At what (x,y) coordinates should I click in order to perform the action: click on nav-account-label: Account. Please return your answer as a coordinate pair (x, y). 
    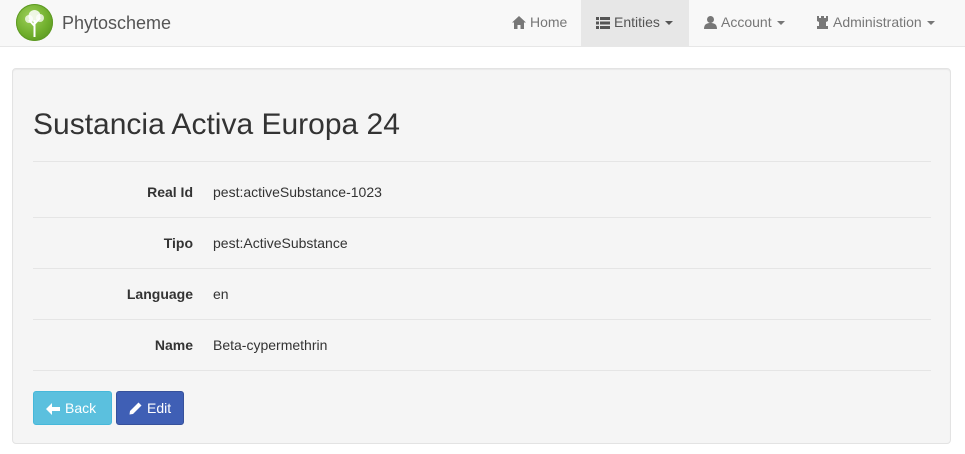
    Looking at the image, I should click on (746, 22).